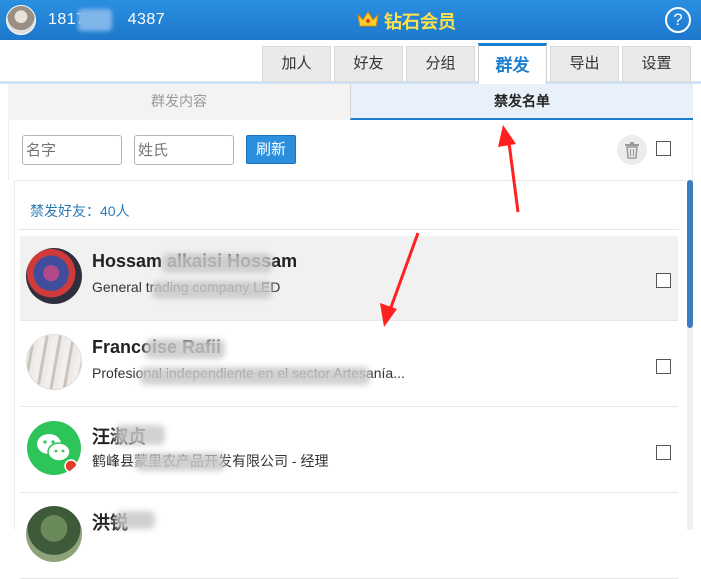 The height and width of the screenshot is (579, 701). Describe the element at coordinates (513, 173) in the screenshot. I see `annotation-arrow-up` at that location.